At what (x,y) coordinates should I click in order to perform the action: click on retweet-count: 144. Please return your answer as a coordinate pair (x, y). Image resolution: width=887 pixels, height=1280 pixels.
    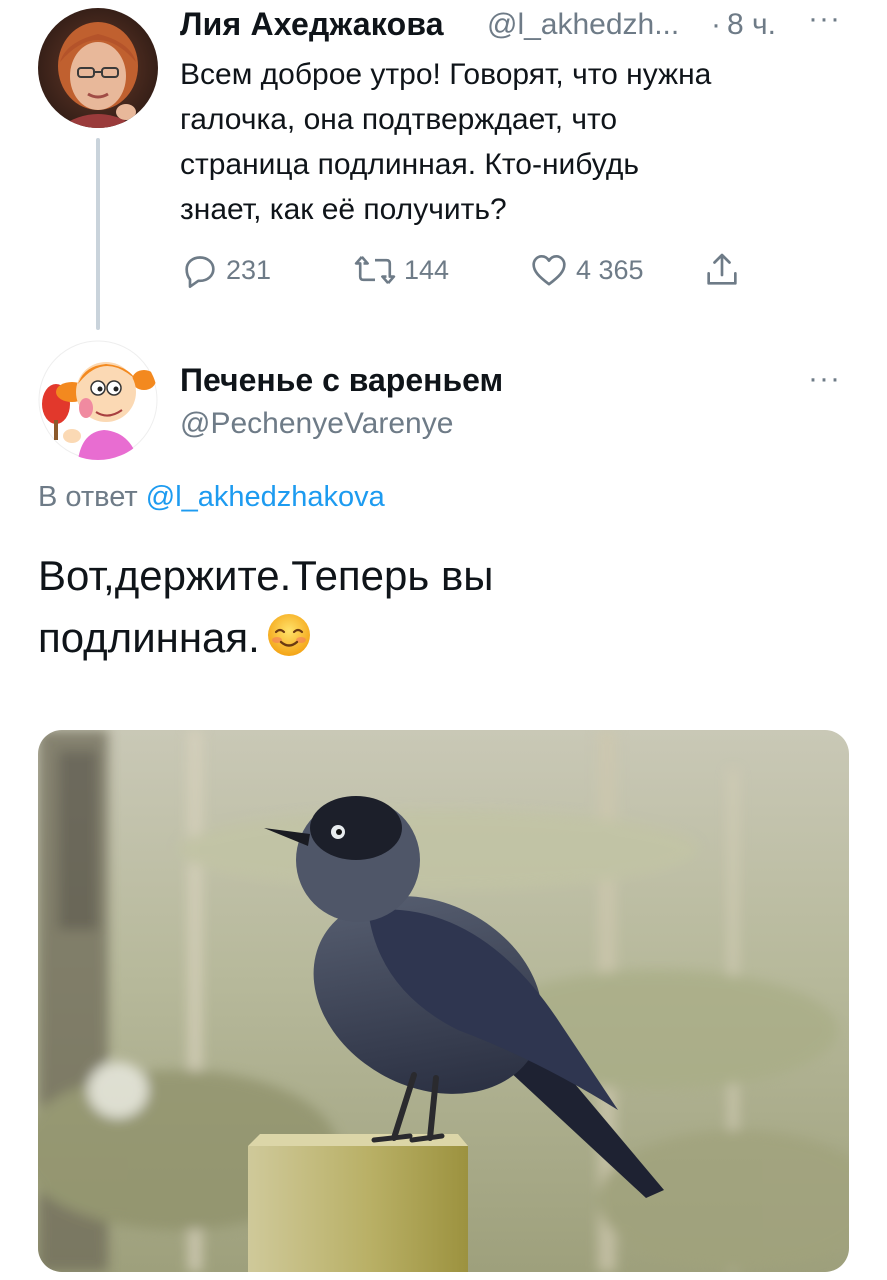
    Looking at the image, I should click on (427, 269).